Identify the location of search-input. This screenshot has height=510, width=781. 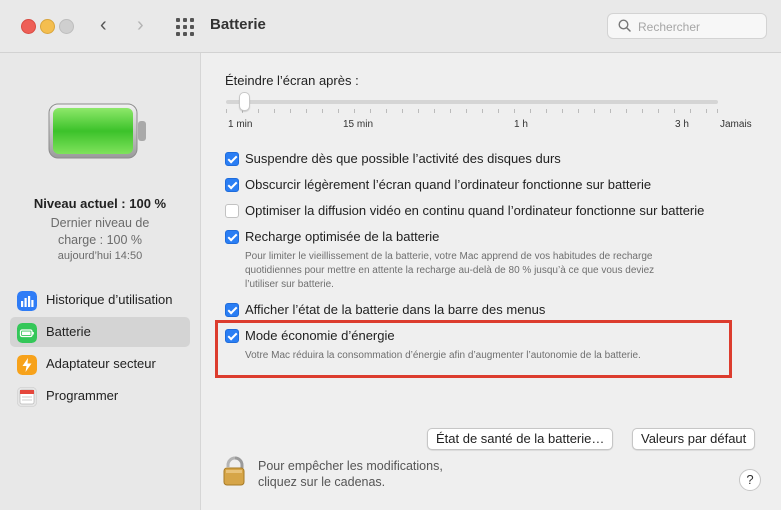
(700, 27).